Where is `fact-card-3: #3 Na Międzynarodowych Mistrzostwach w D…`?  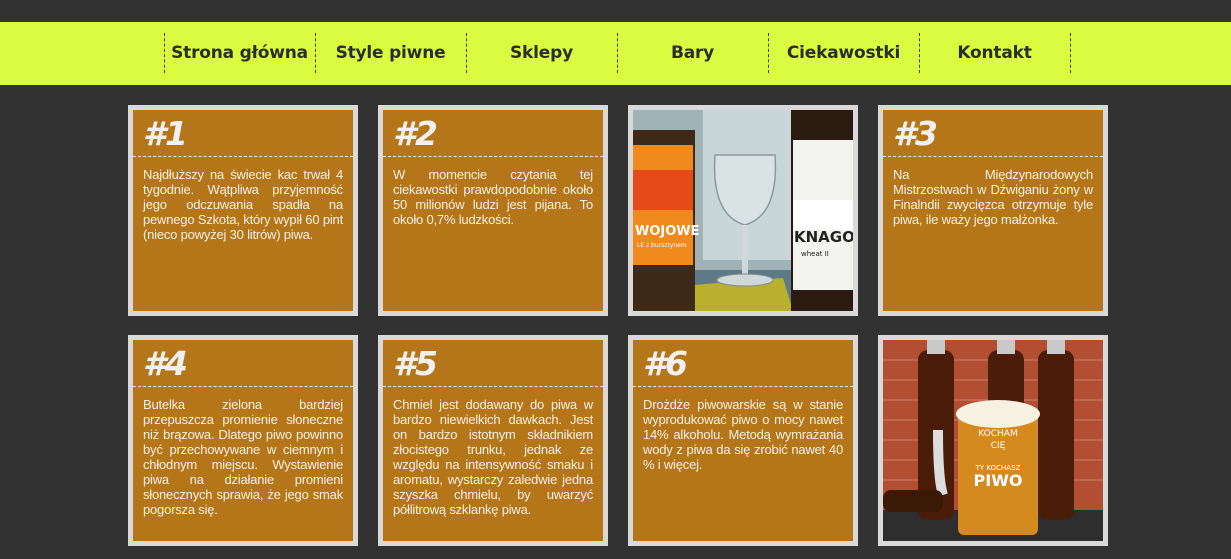 fact-card-3: #3 Na Międzynarodowych Mistrzostwach w D… is located at coordinates (993, 210).